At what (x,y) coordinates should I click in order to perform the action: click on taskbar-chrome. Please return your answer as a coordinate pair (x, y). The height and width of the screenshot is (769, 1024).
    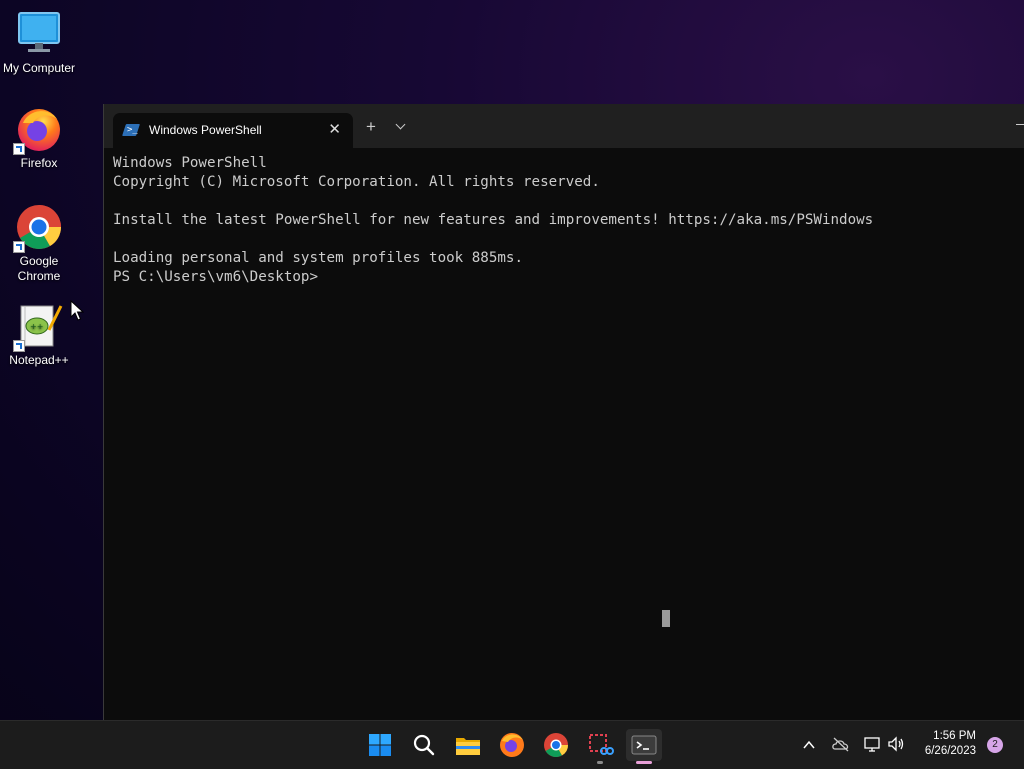
    Looking at the image, I should click on (556, 745).